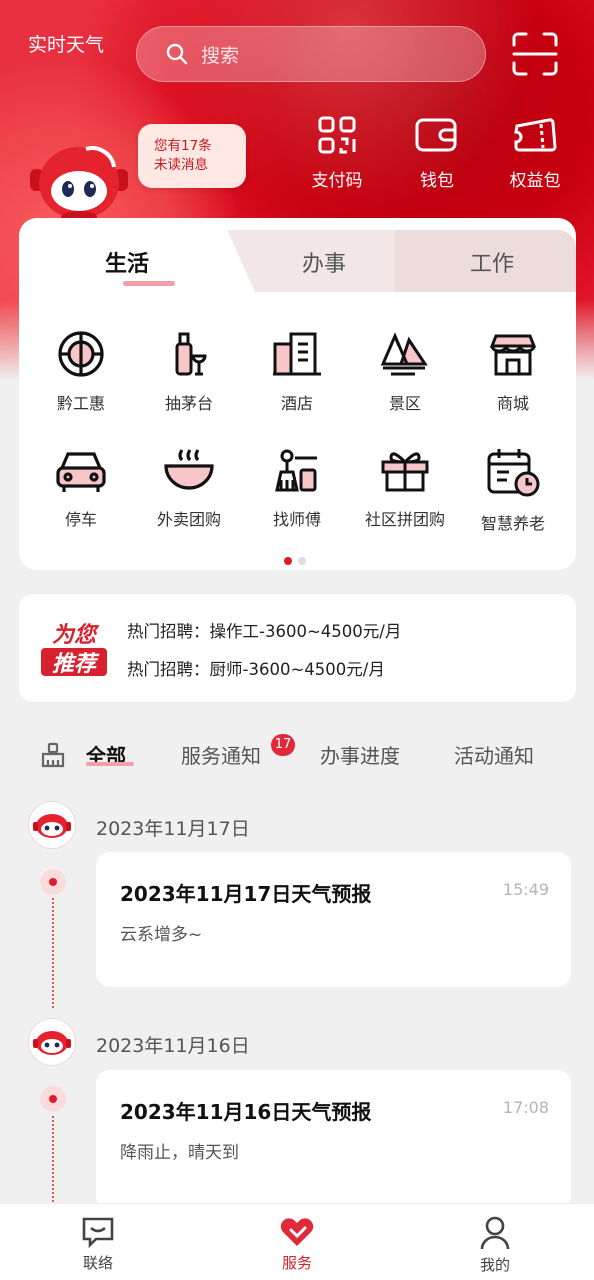 This screenshot has width=594, height=1280. Describe the element at coordinates (188, 519) in the screenshot. I see `service-label: 外卖团购` at that location.